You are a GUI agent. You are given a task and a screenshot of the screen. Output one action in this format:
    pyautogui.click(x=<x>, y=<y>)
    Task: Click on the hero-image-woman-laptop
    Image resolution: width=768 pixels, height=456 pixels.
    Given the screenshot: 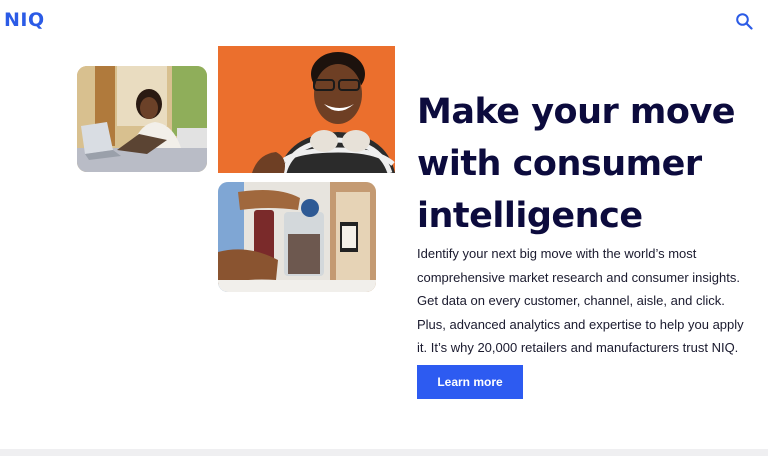 What is the action you would take?
    pyautogui.click(x=142, y=119)
    